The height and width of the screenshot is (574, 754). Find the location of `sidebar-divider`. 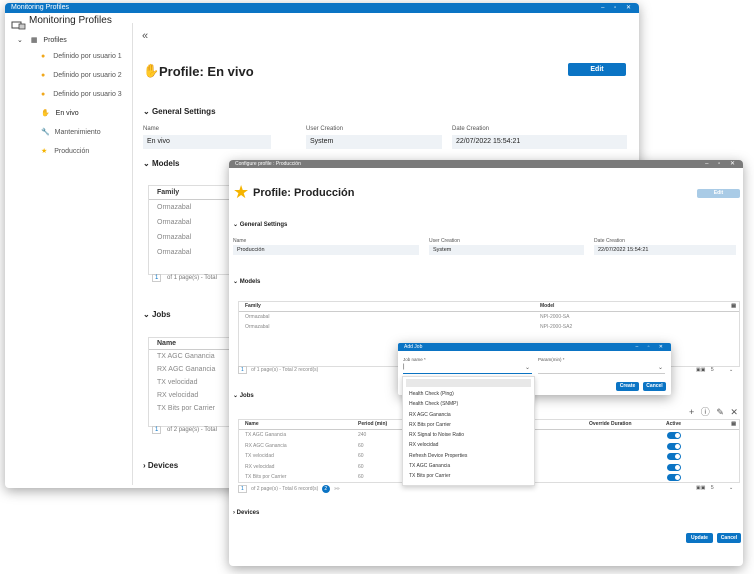

sidebar-divider is located at coordinates (132, 254).